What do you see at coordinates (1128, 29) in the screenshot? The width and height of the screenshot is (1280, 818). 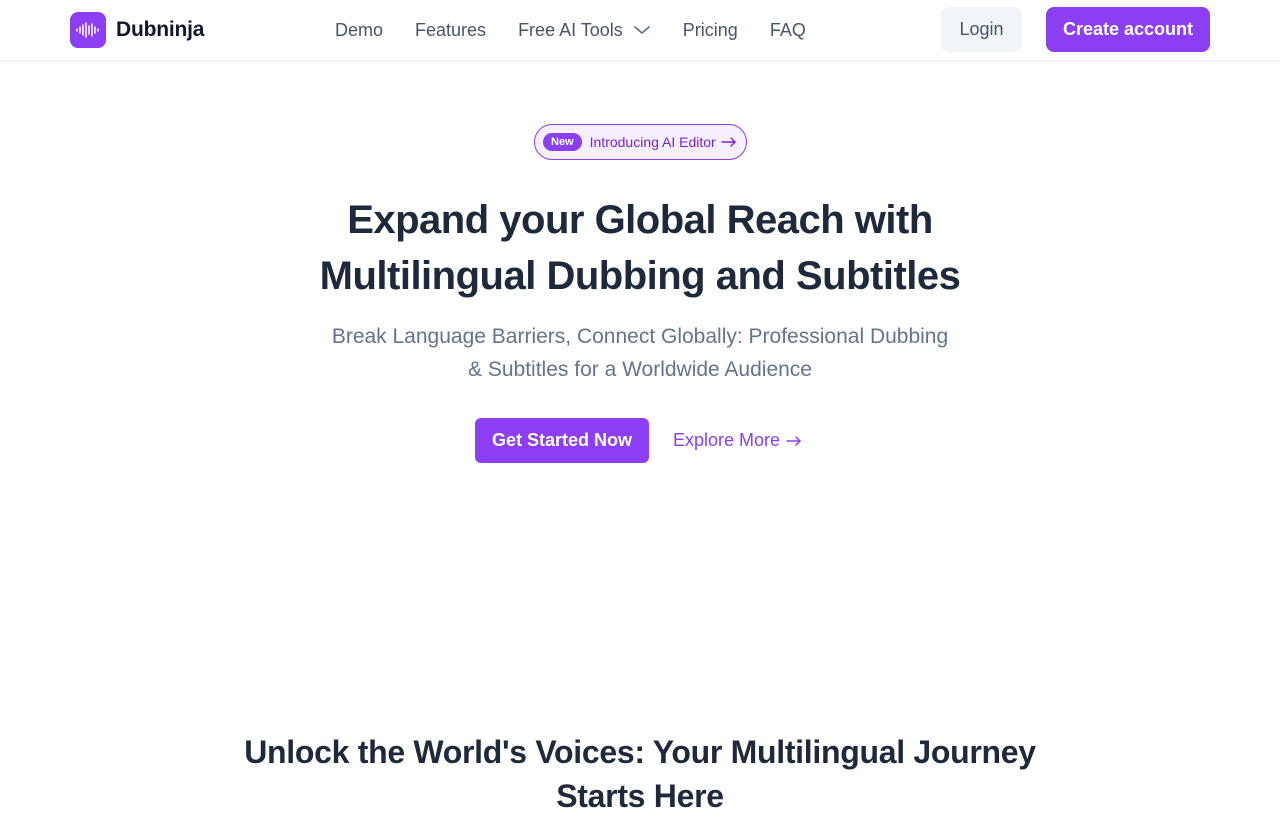 I see `create-account-button: Create account` at bounding box center [1128, 29].